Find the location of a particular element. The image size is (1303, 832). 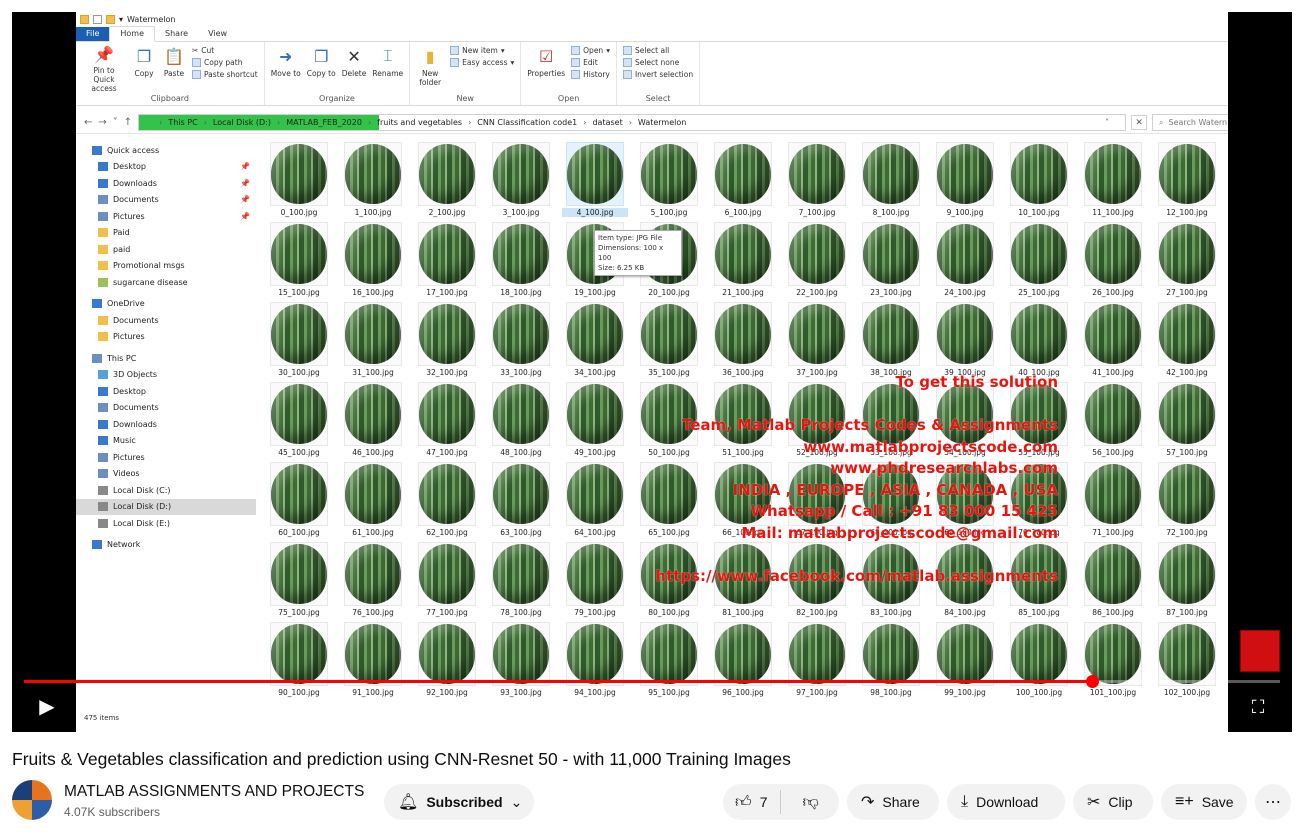

file-tile: 62_100.jpg is located at coordinates (447, 502).